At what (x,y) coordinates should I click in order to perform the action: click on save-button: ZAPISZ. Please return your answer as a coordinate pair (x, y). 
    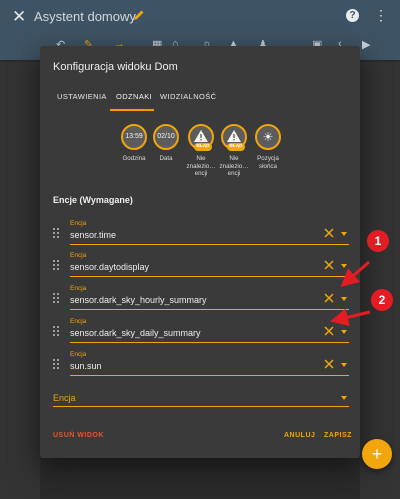
    Looking at the image, I should click on (338, 435).